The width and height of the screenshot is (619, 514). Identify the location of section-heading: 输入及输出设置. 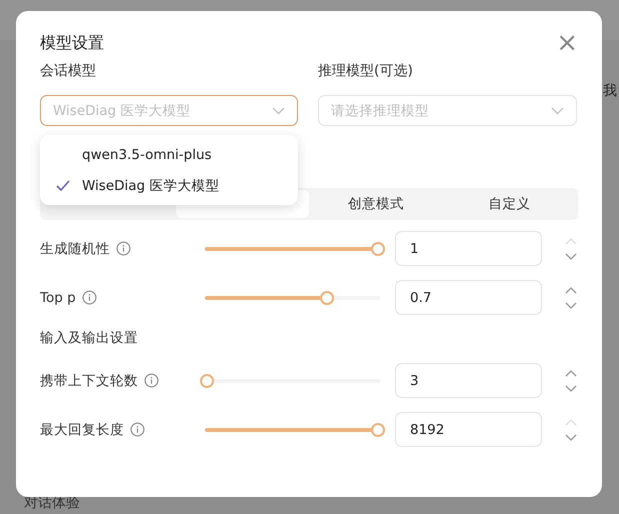
(89, 338).